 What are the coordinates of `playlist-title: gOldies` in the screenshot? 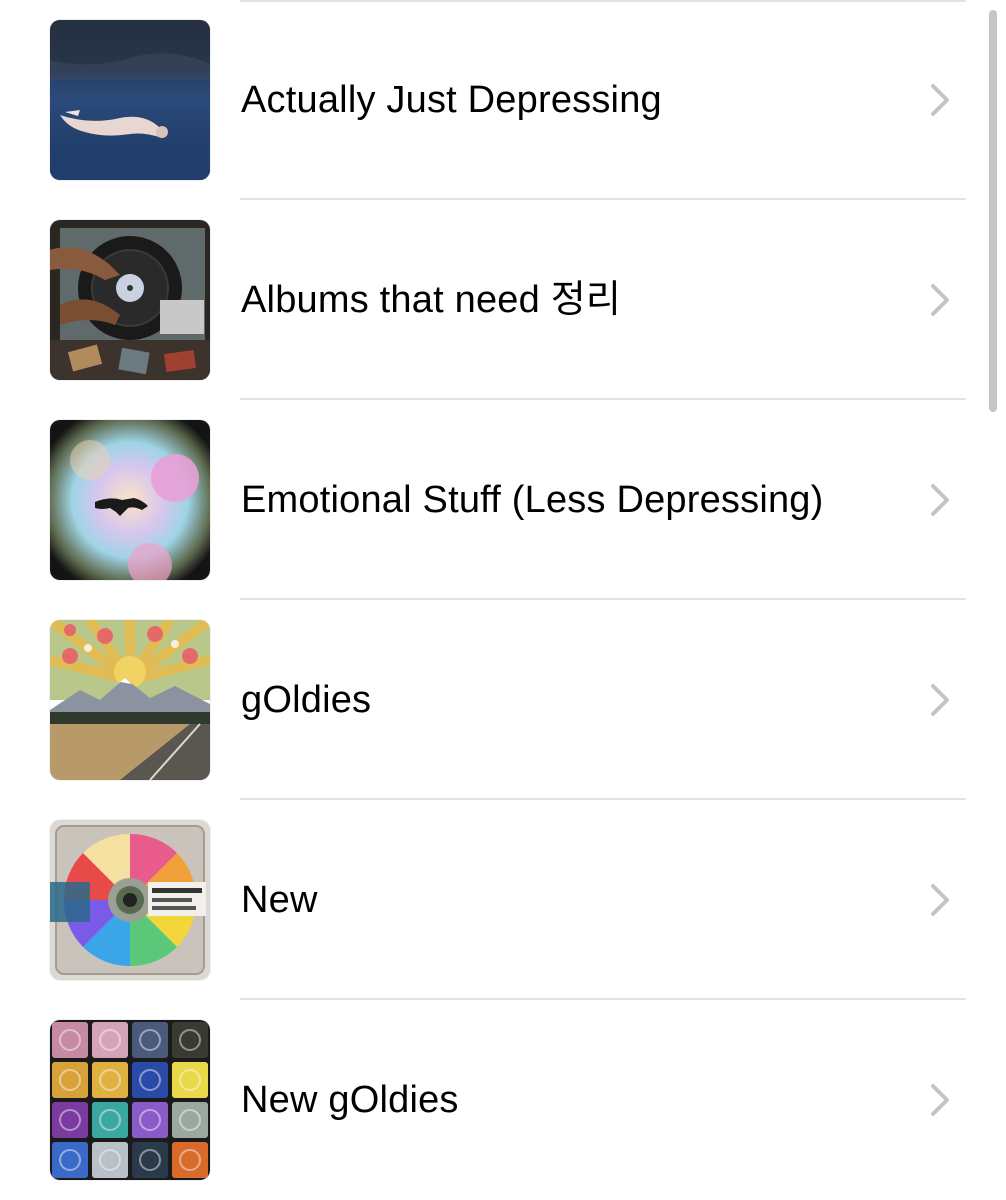 It's located at (306, 700).